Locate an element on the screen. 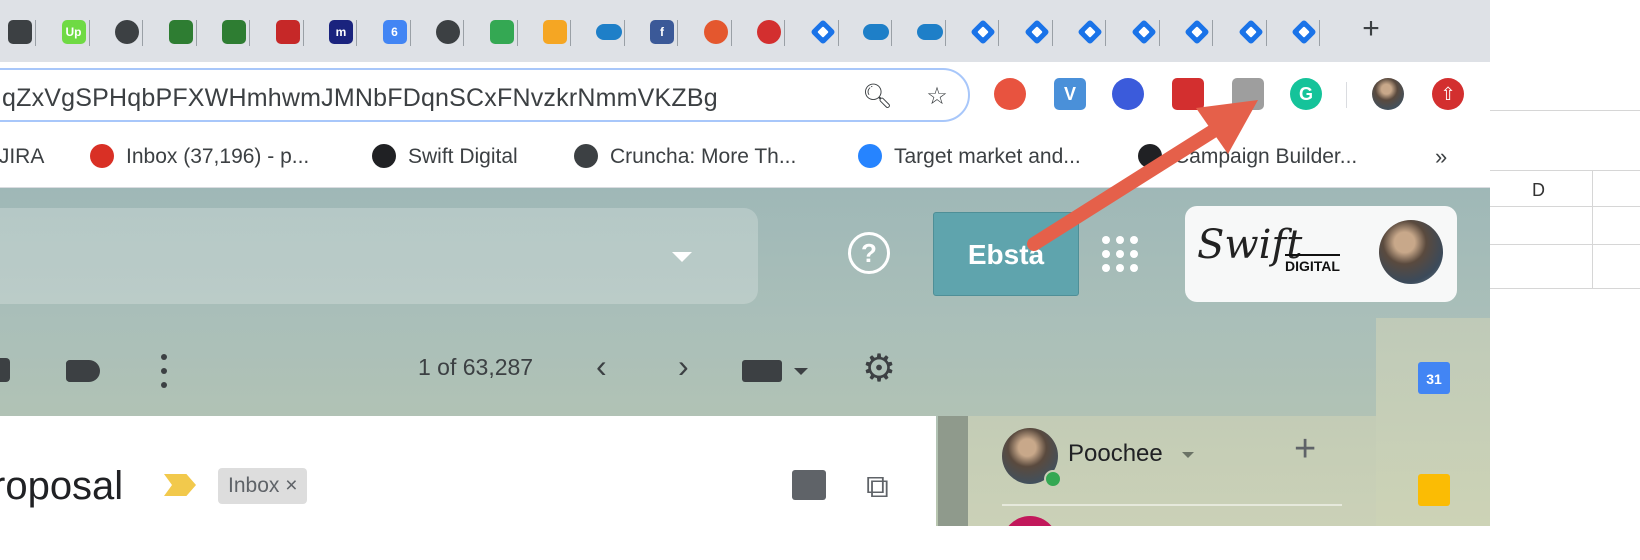 This screenshot has height=560, width=1640. keep-app-icon is located at coordinates (1434, 490).